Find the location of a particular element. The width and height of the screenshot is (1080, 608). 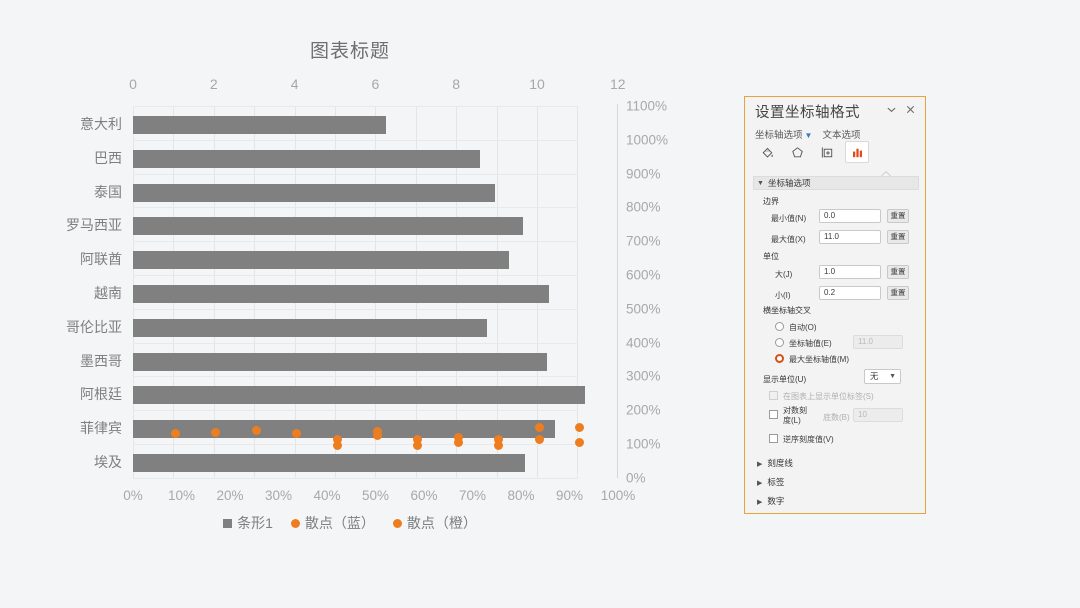

bar-罗马西亚 is located at coordinates (328, 226).